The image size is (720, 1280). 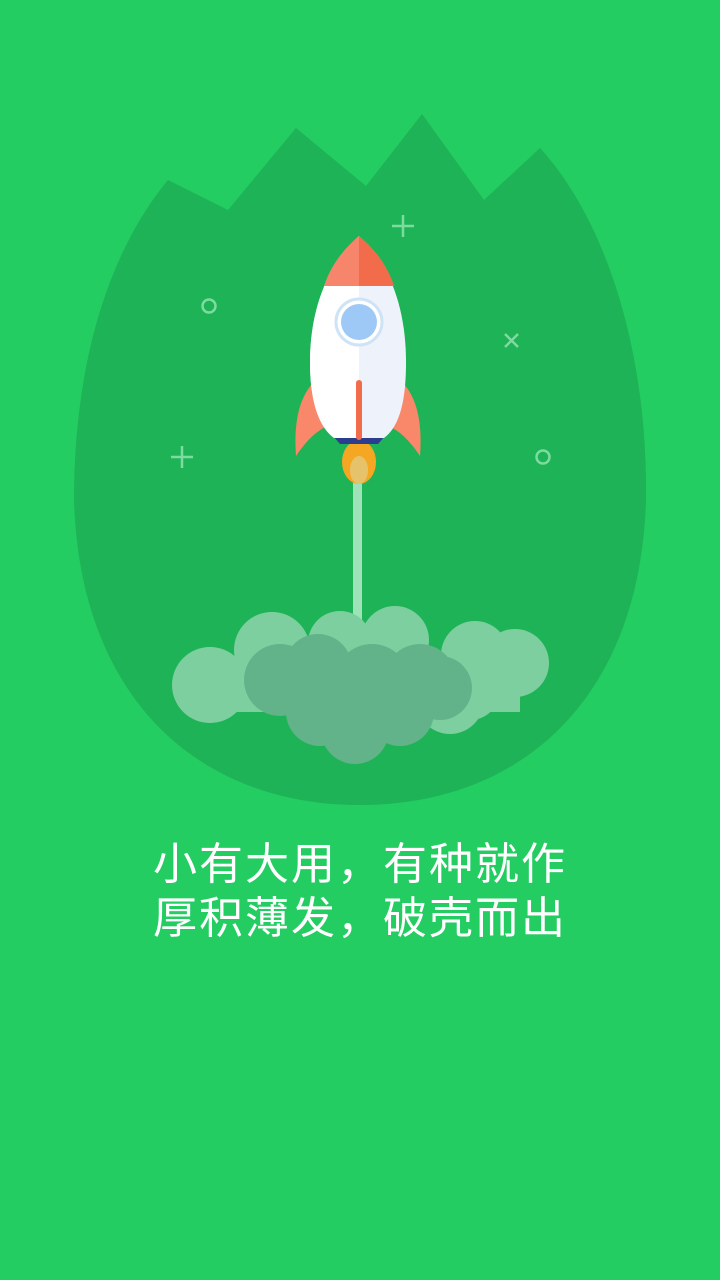 I want to click on slogan-line-1: 小有大用，有种就作, so click(x=360, y=864).